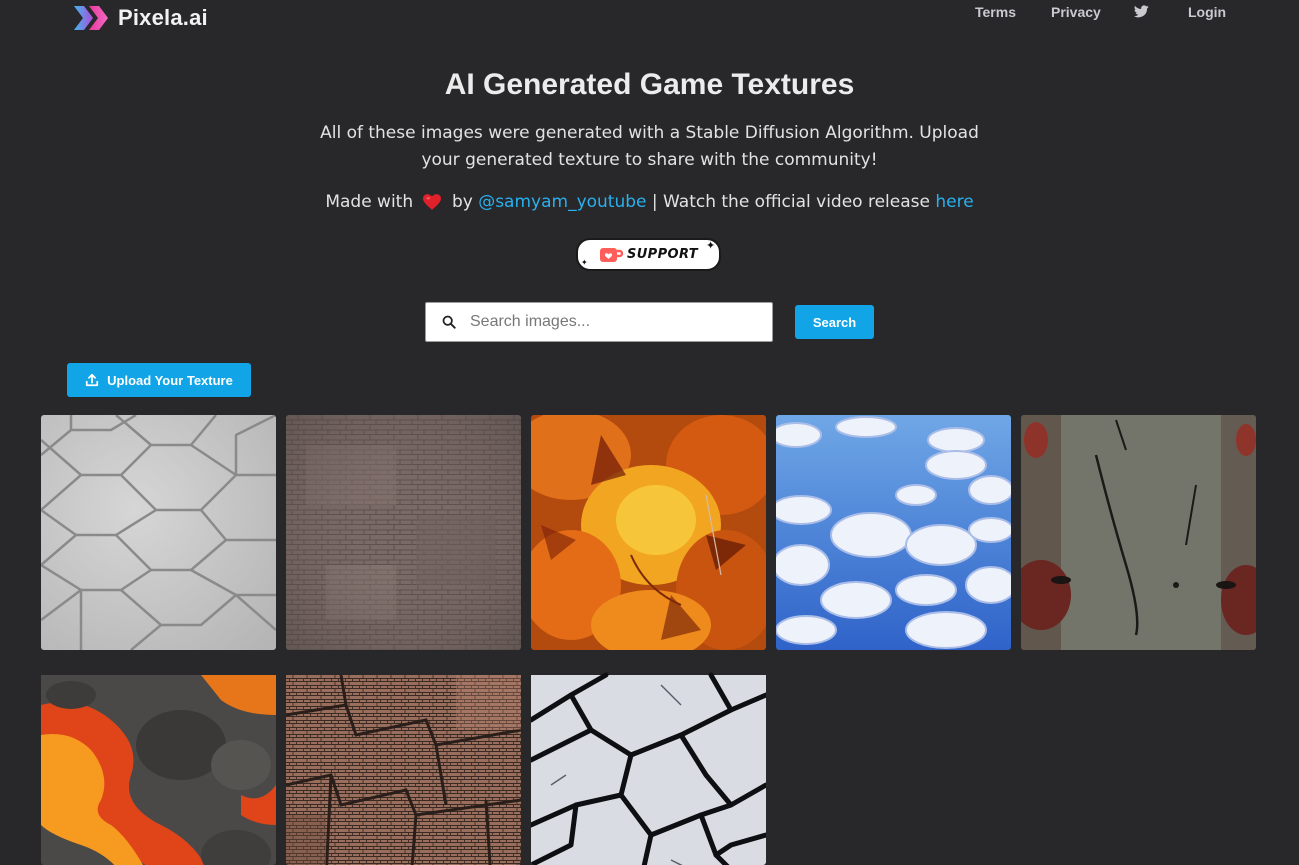 This screenshot has height=865, width=1299. I want to click on texture-card-bloody-concrete, so click(1138, 532).